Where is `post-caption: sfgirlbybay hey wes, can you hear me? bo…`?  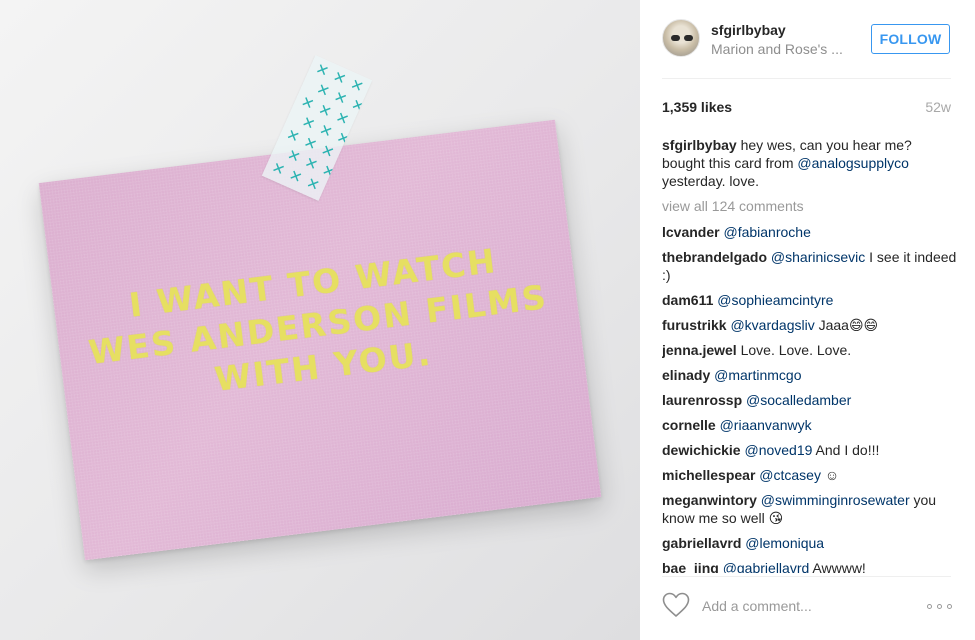
post-caption: sfgirlbybay hey wes, can you hear me? bo… is located at coordinates (810, 163).